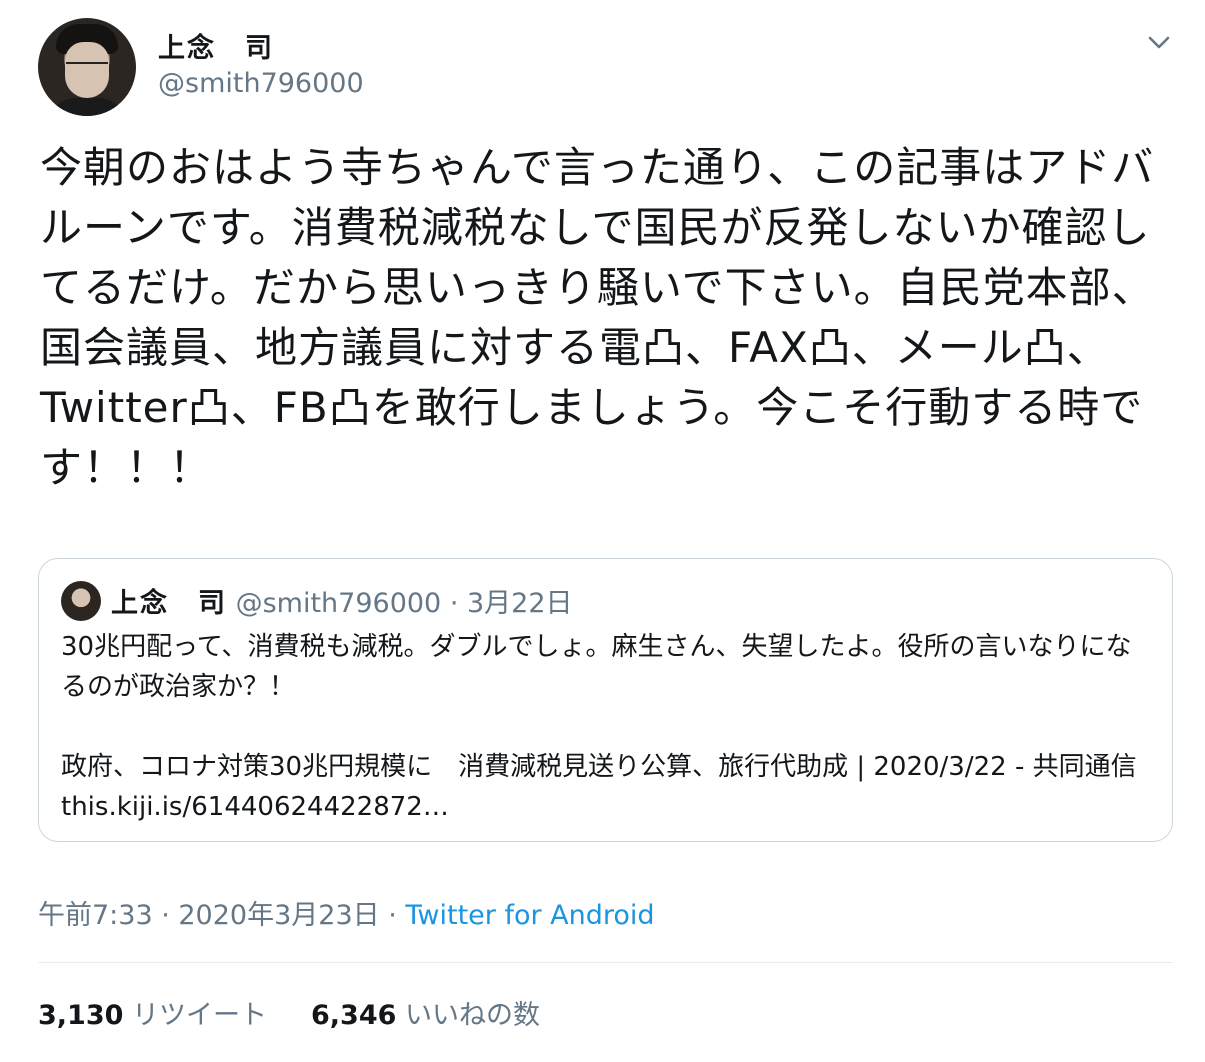 The image size is (1205, 1062). I want to click on quoted-author-avatar, so click(81, 601).